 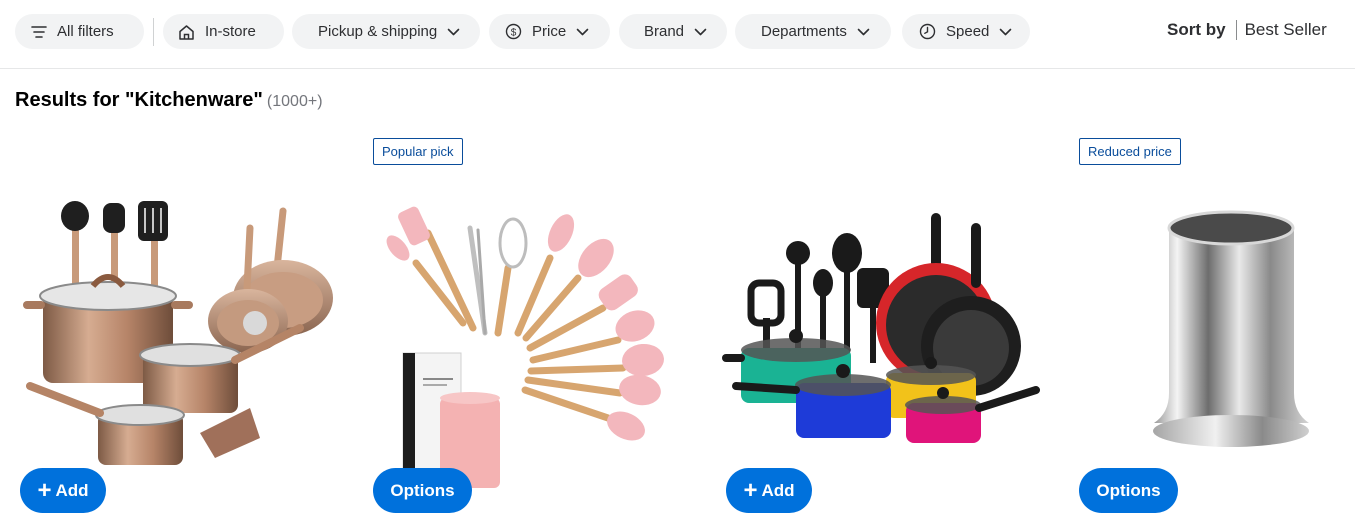 I want to click on results-heading: Results for "Kitchenware" (1000+), so click(x=169, y=100).